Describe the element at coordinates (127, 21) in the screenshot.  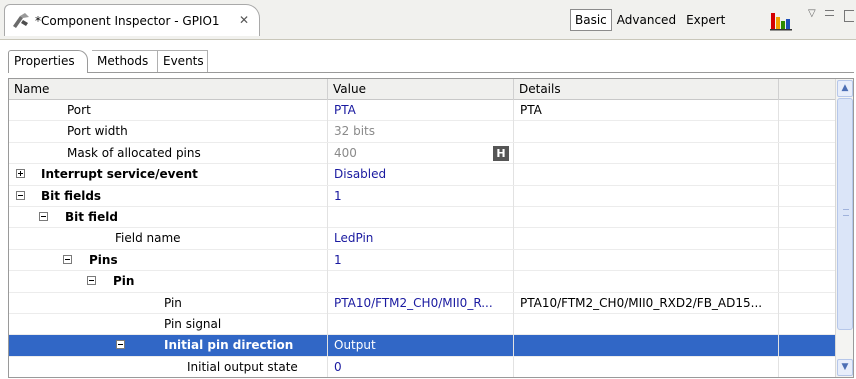
I see `view-title: *Component Inspector - GPIO1` at that location.